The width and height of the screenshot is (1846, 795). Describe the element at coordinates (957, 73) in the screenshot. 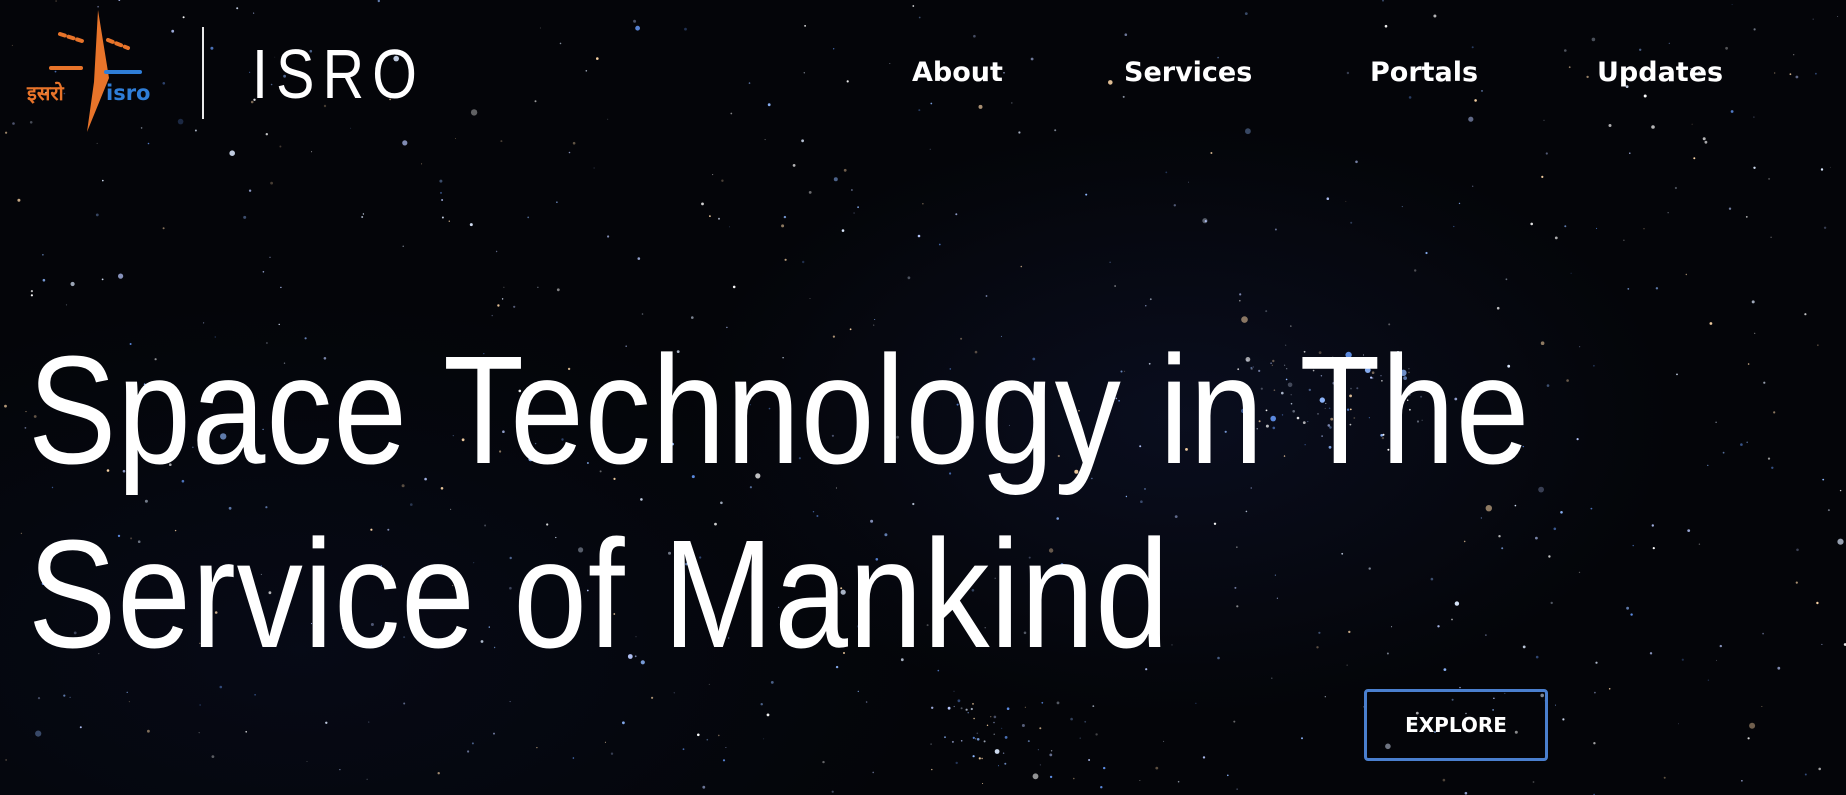

I see `nav-item-about: About` at that location.